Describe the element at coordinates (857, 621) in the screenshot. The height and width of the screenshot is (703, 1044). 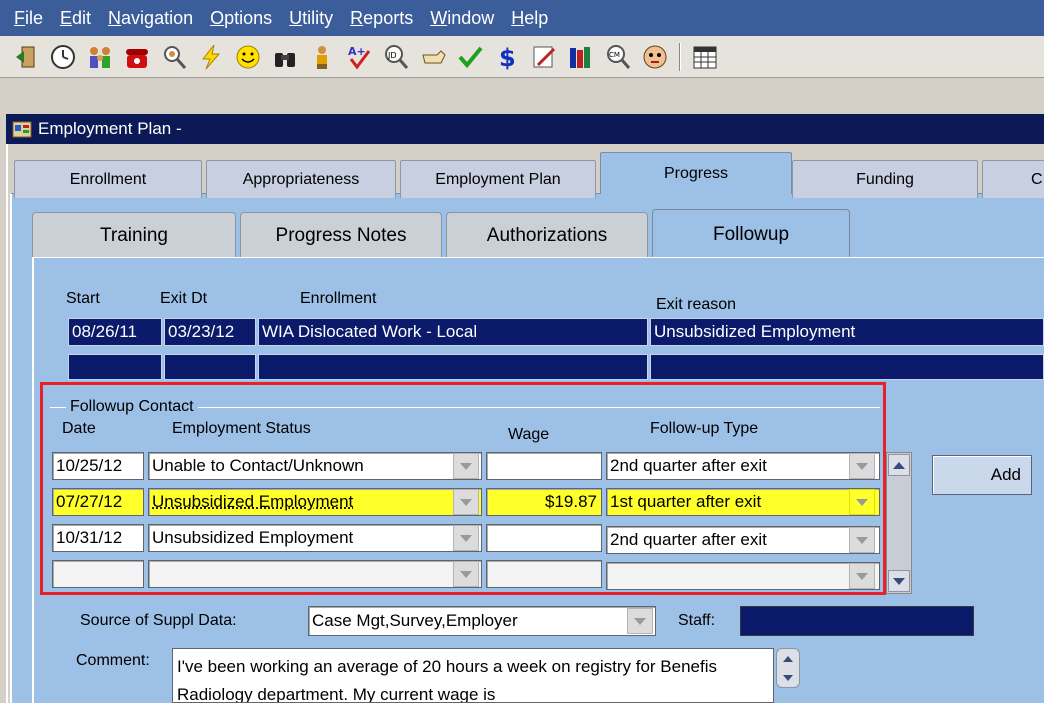
I see `staff-field` at that location.